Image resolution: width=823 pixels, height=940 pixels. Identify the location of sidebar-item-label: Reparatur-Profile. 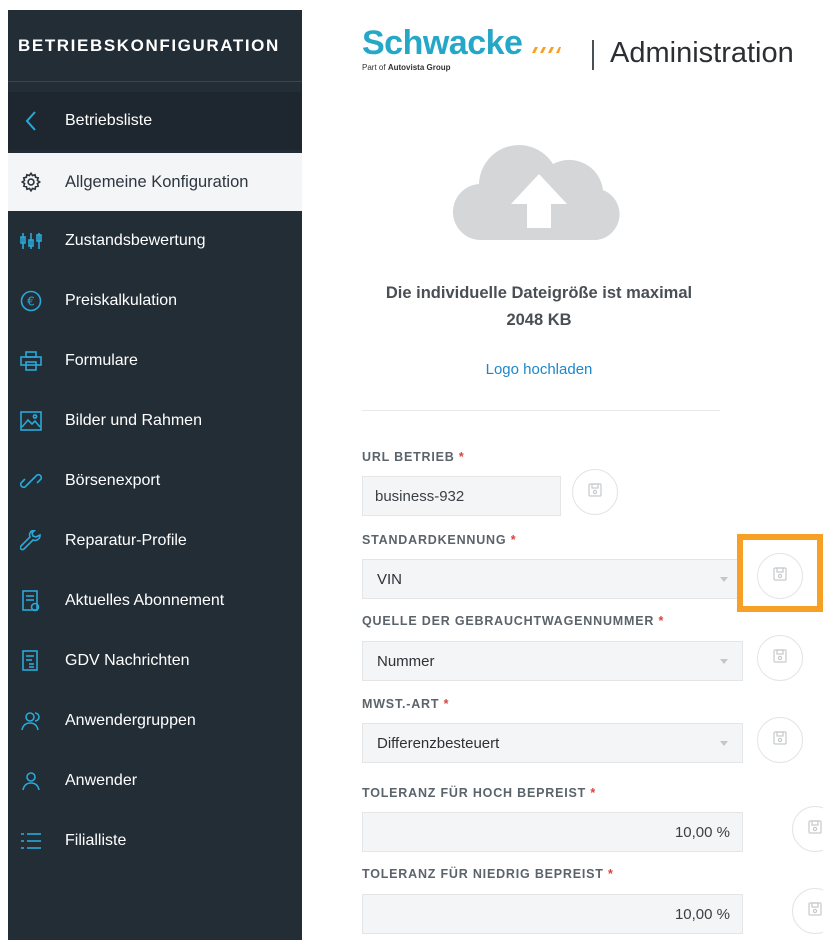
(126, 540).